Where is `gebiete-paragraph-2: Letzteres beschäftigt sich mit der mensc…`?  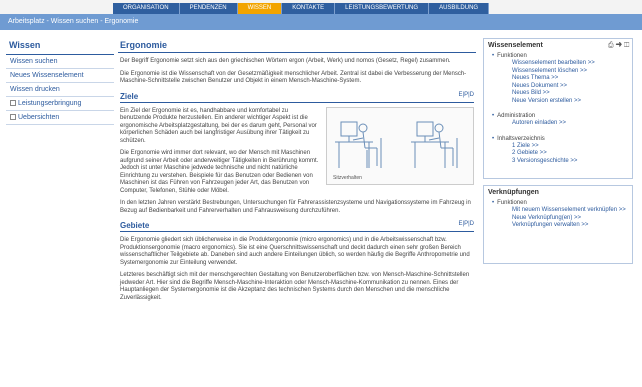 gebiete-paragraph-2: Letzteres beschäftigt sich mit der mensc… is located at coordinates (295, 286).